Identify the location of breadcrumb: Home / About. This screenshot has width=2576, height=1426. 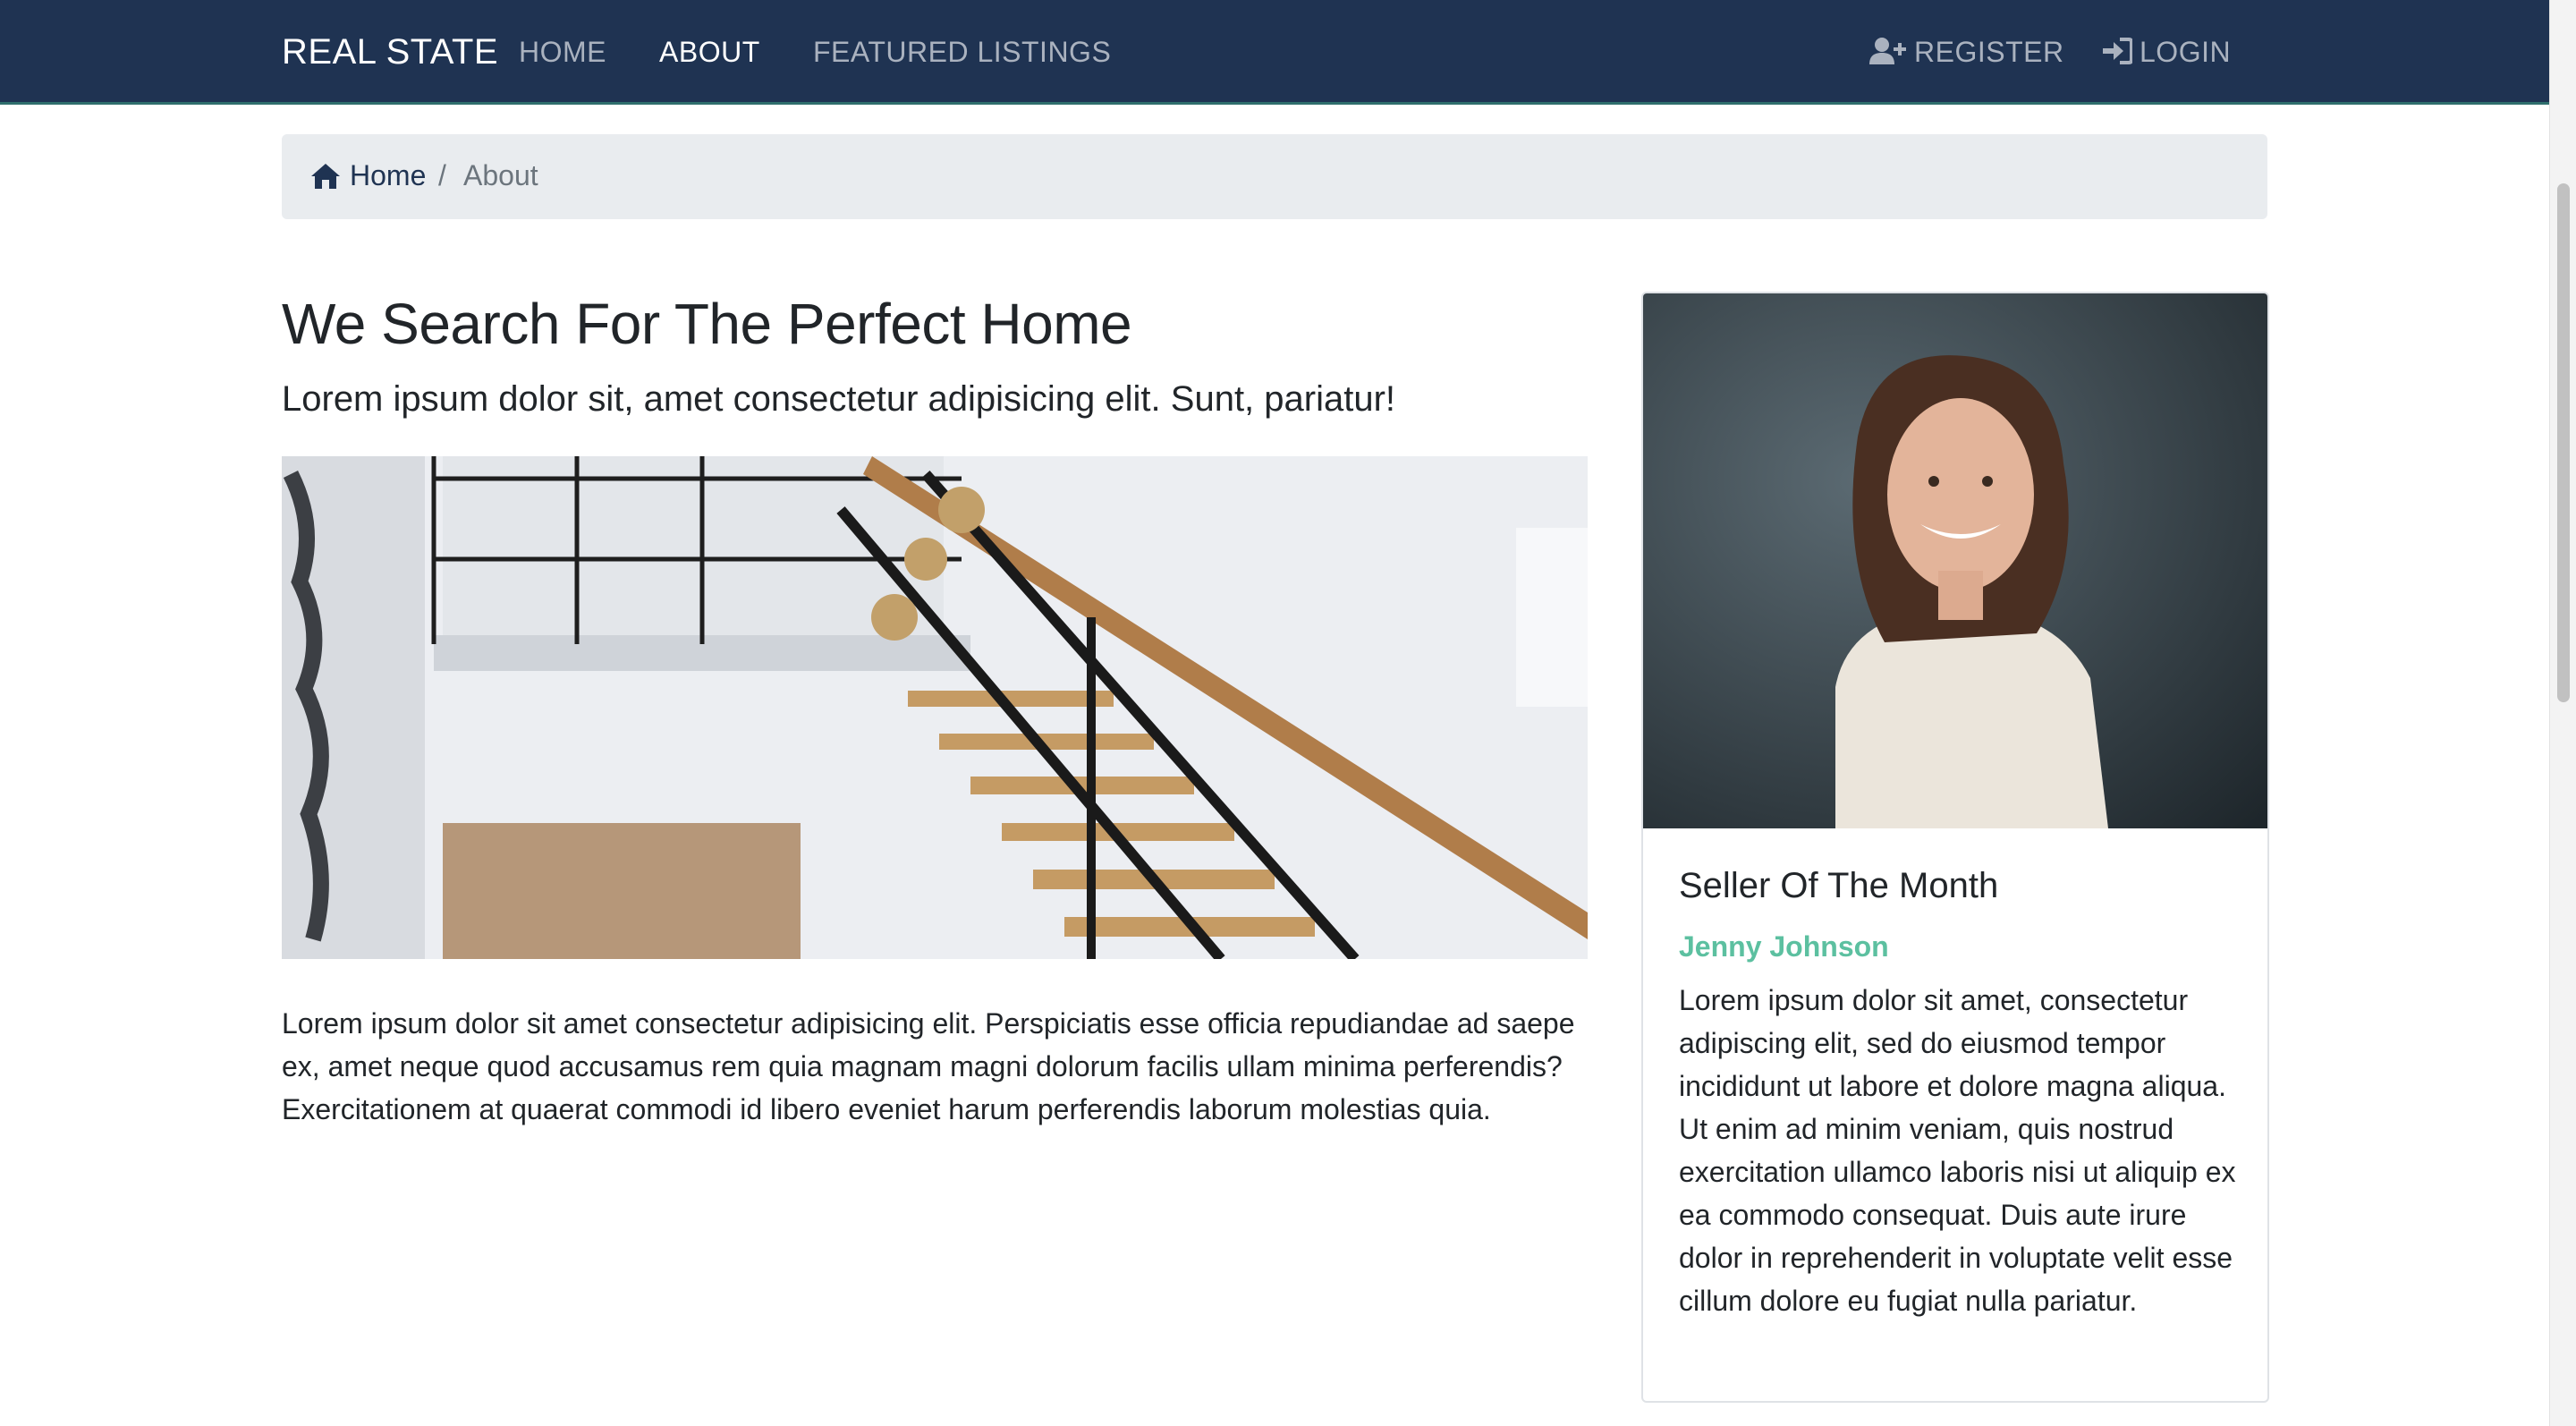
(1274, 177).